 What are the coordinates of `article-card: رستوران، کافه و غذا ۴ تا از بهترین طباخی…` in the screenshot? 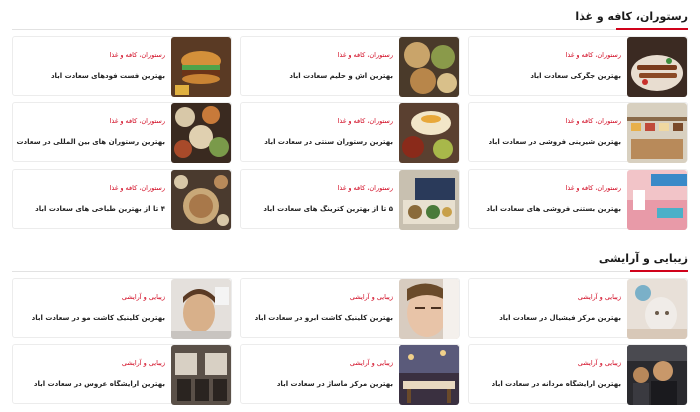 It's located at (122, 199).